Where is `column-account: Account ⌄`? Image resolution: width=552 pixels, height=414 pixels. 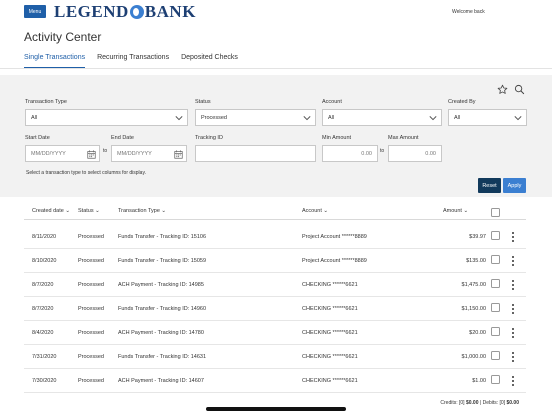
column-account: Account ⌄ is located at coordinates (315, 211).